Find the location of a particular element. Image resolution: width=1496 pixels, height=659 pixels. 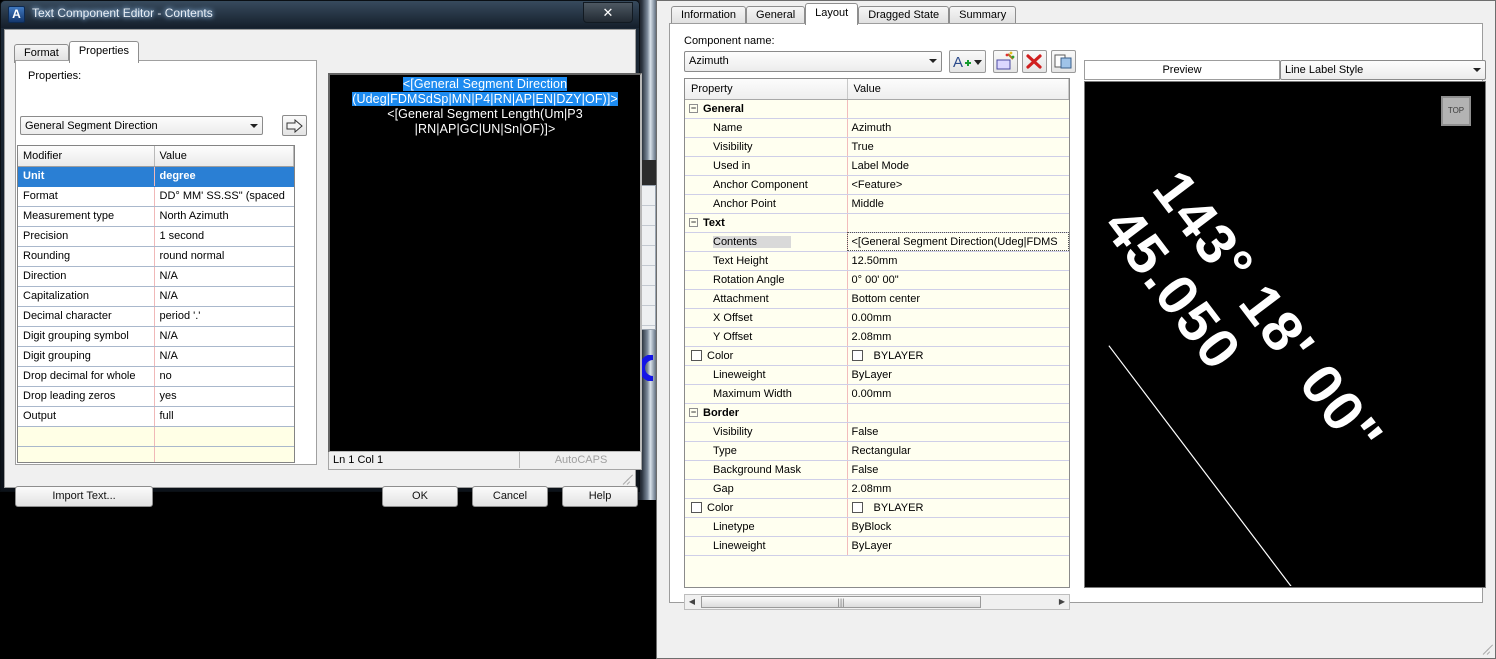

property-row: Visibility False is located at coordinates (877, 432).